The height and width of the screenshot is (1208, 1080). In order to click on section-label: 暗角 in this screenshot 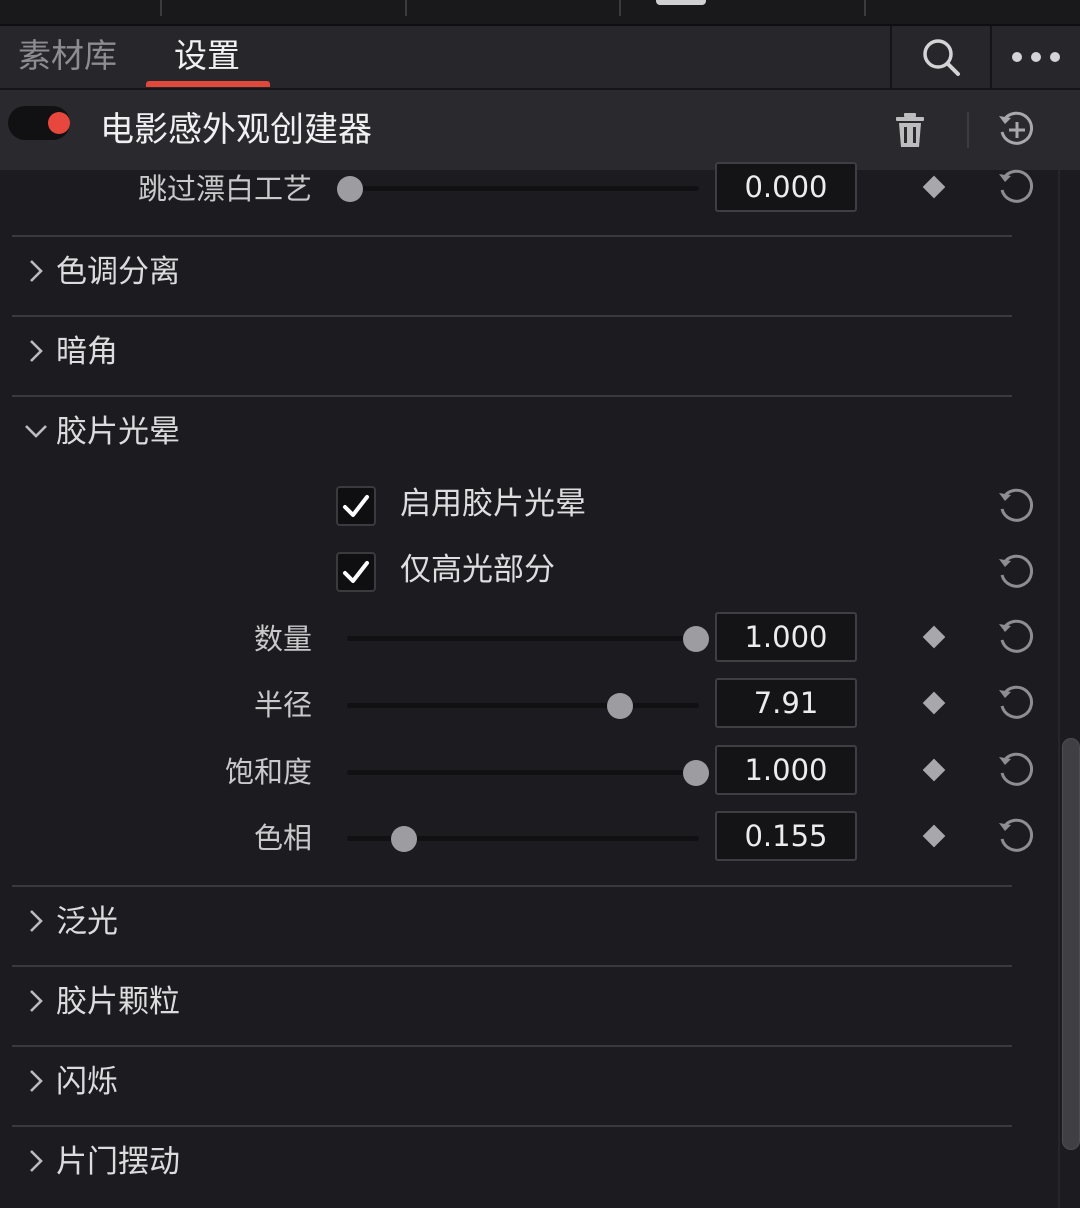, I will do `click(87, 352)`.